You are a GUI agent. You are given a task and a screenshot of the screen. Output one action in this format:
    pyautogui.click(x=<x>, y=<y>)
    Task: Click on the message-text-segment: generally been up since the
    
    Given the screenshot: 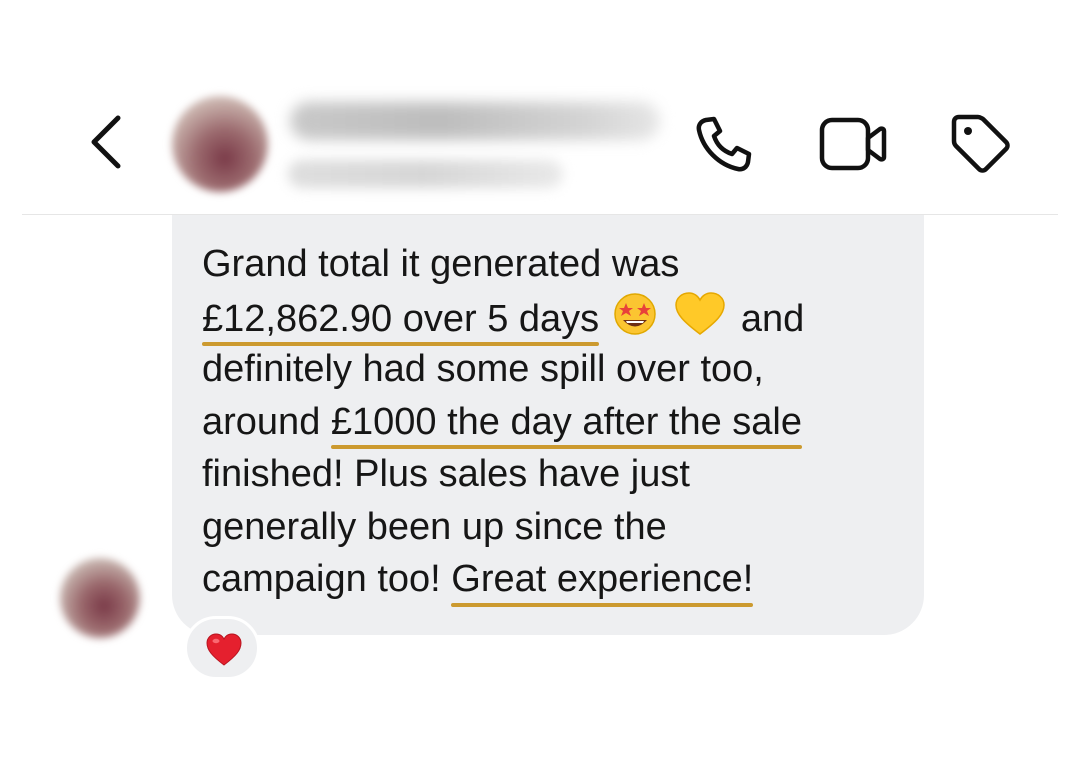 What is the action you would take?
    pyautogui.click(x=434, y=526)
    